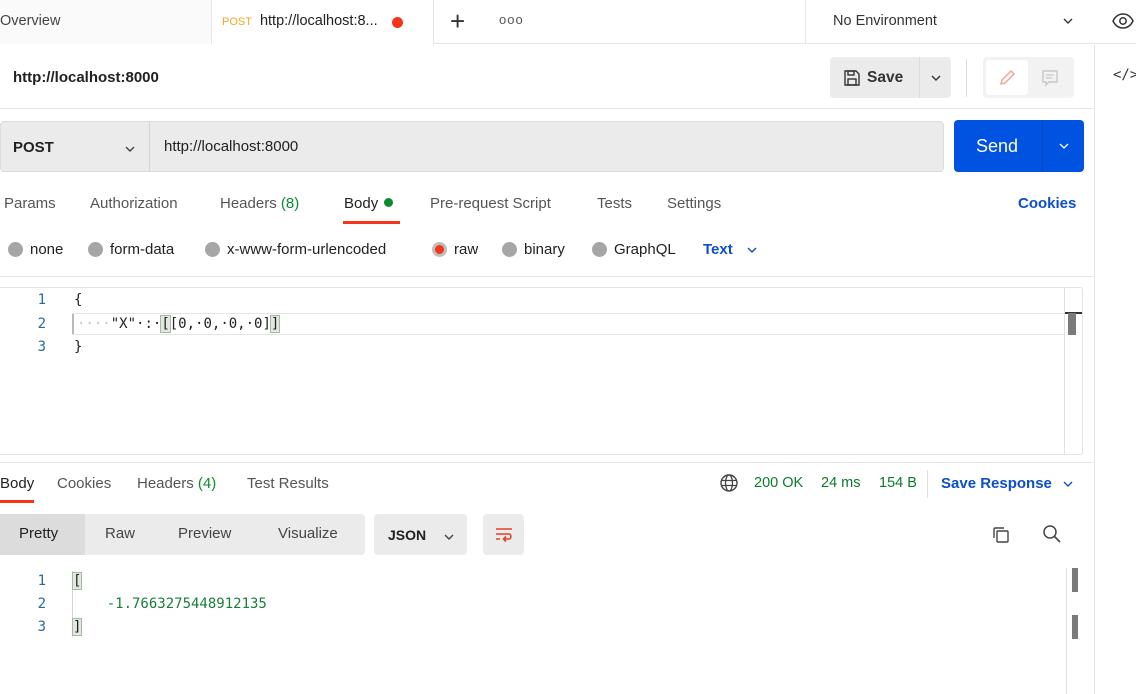  Describe the element at coordinates (204, 534) in the screenshot. I see `format-preview: Preview` at that location.